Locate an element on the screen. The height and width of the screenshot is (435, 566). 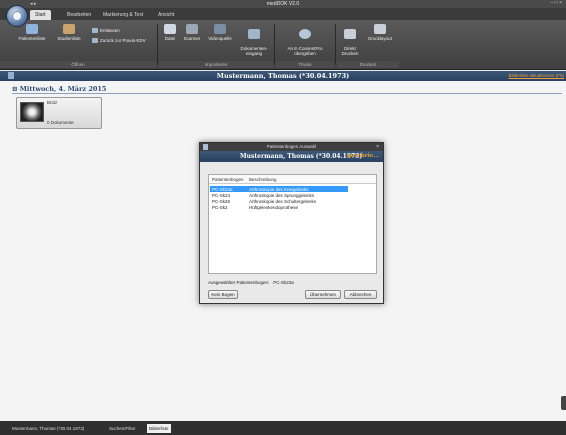
group-drucken: Direkt Drucken Drucklayout Drucken is located at coordinates (368, 45).